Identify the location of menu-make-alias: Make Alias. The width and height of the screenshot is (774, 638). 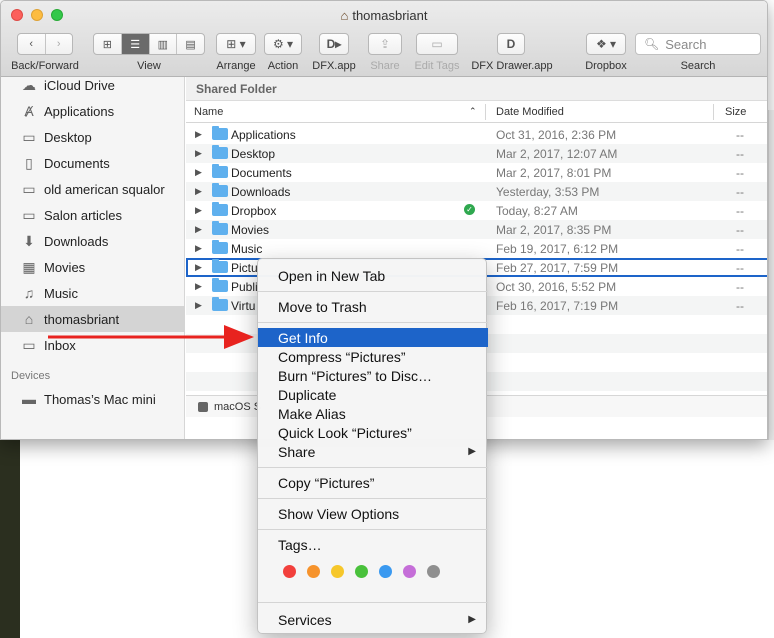
(373, 413).